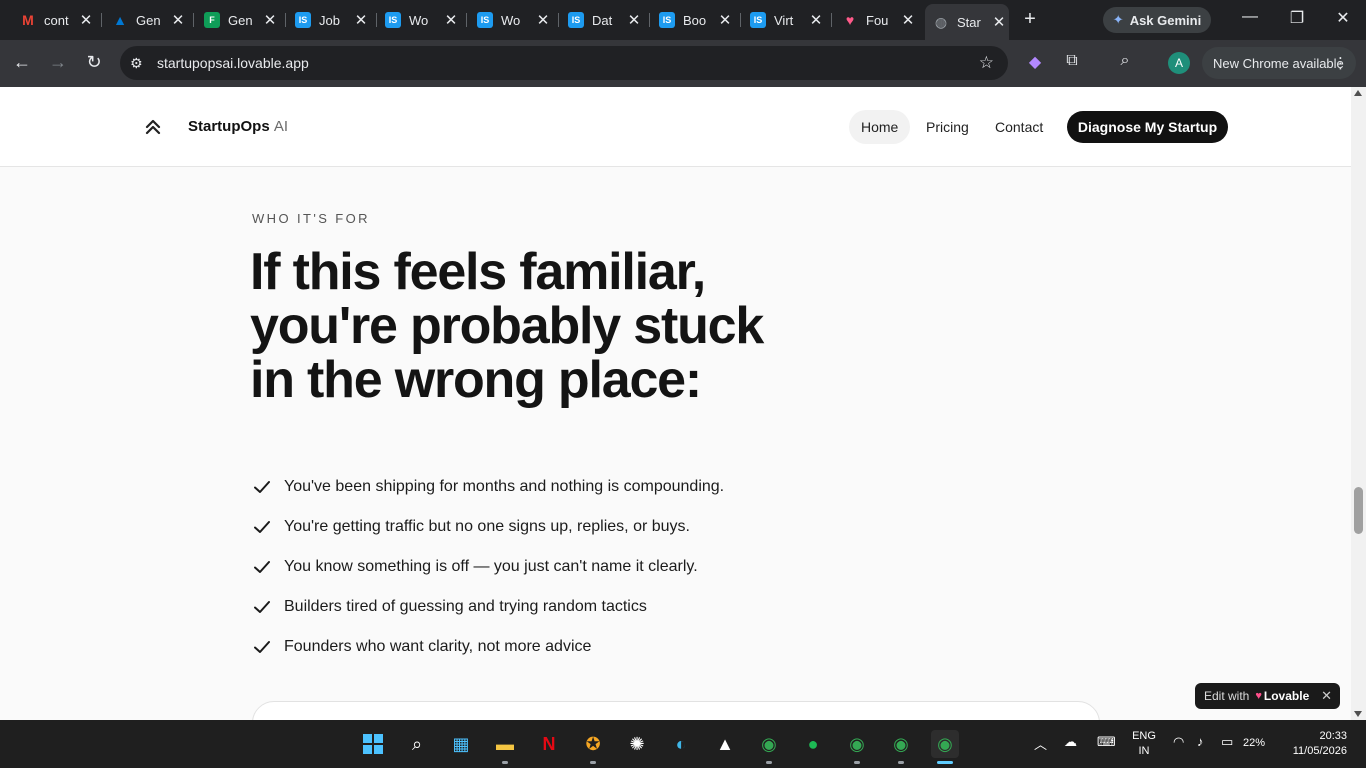  Describe the element at coordinates (1267, 696) in the screenshot. I see `edit-with-lovable-badge: Edit with ♥ Lovable ✕` at that location.